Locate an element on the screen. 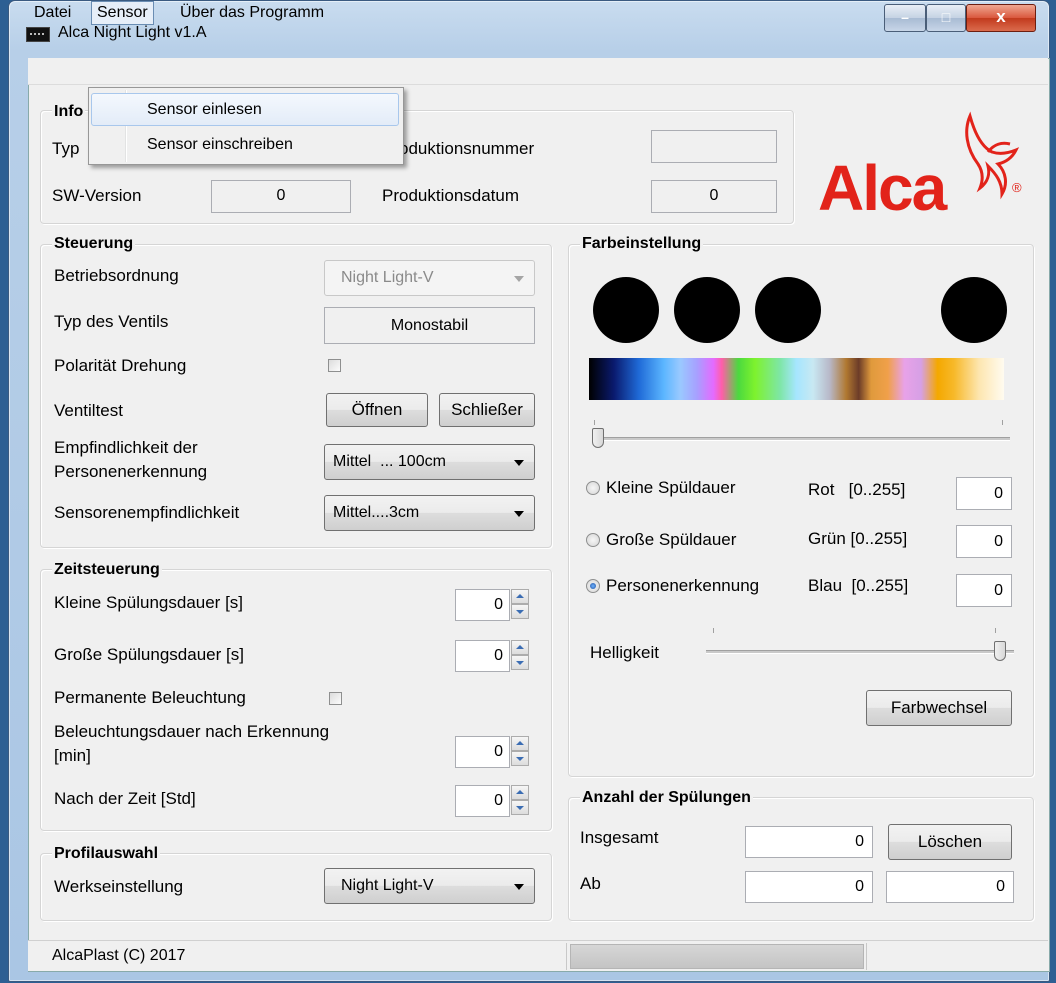  polarity-label: Polarität Drehung is located at coordinates (120, 365).